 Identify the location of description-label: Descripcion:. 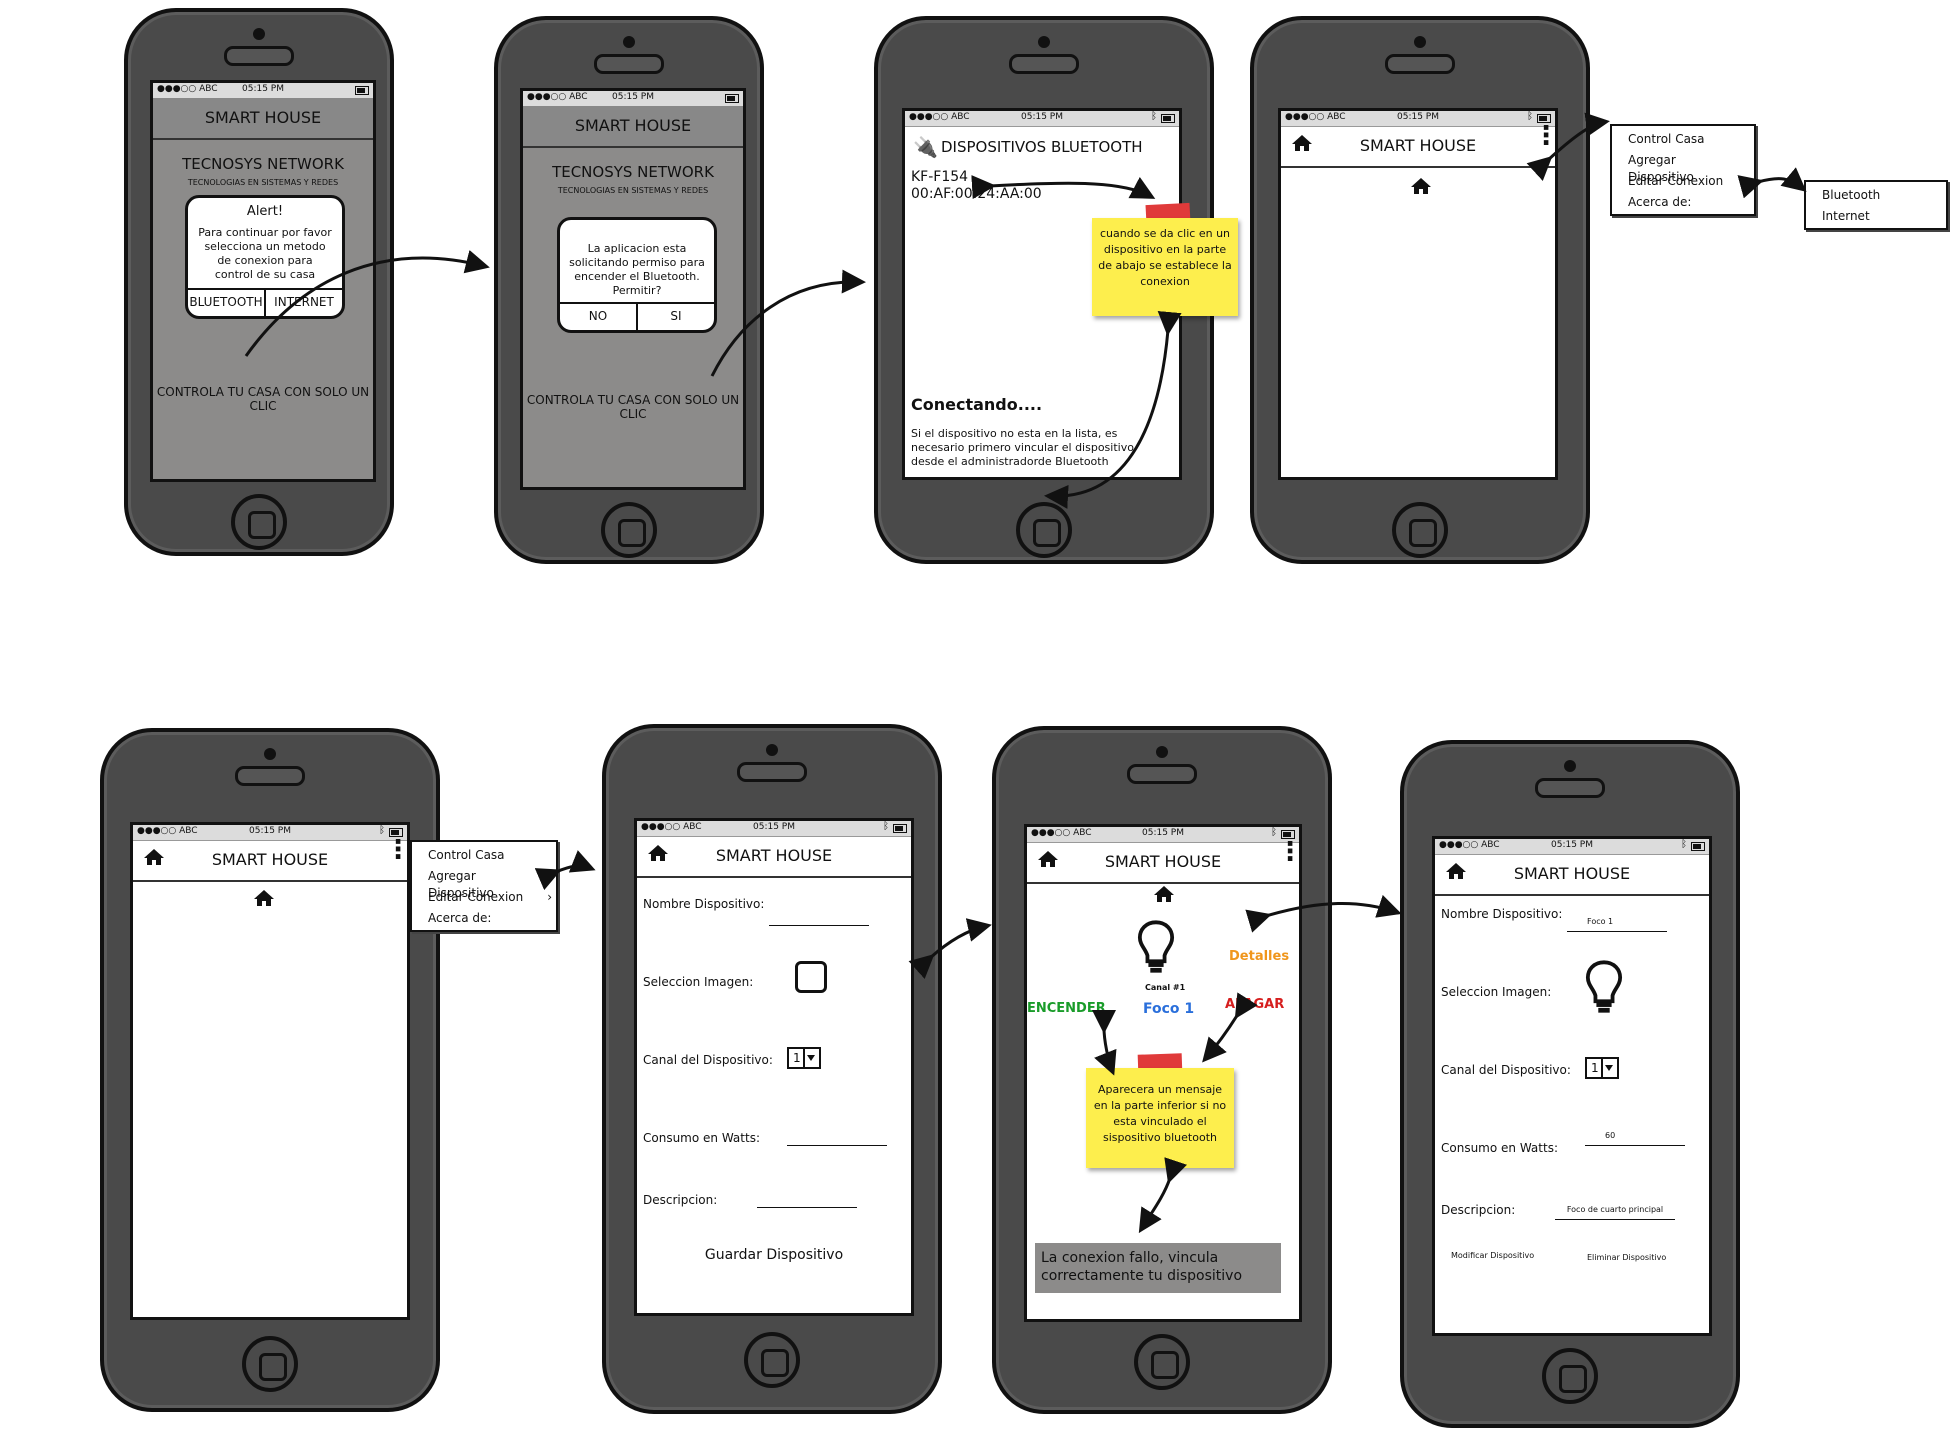
(1478, 1210).